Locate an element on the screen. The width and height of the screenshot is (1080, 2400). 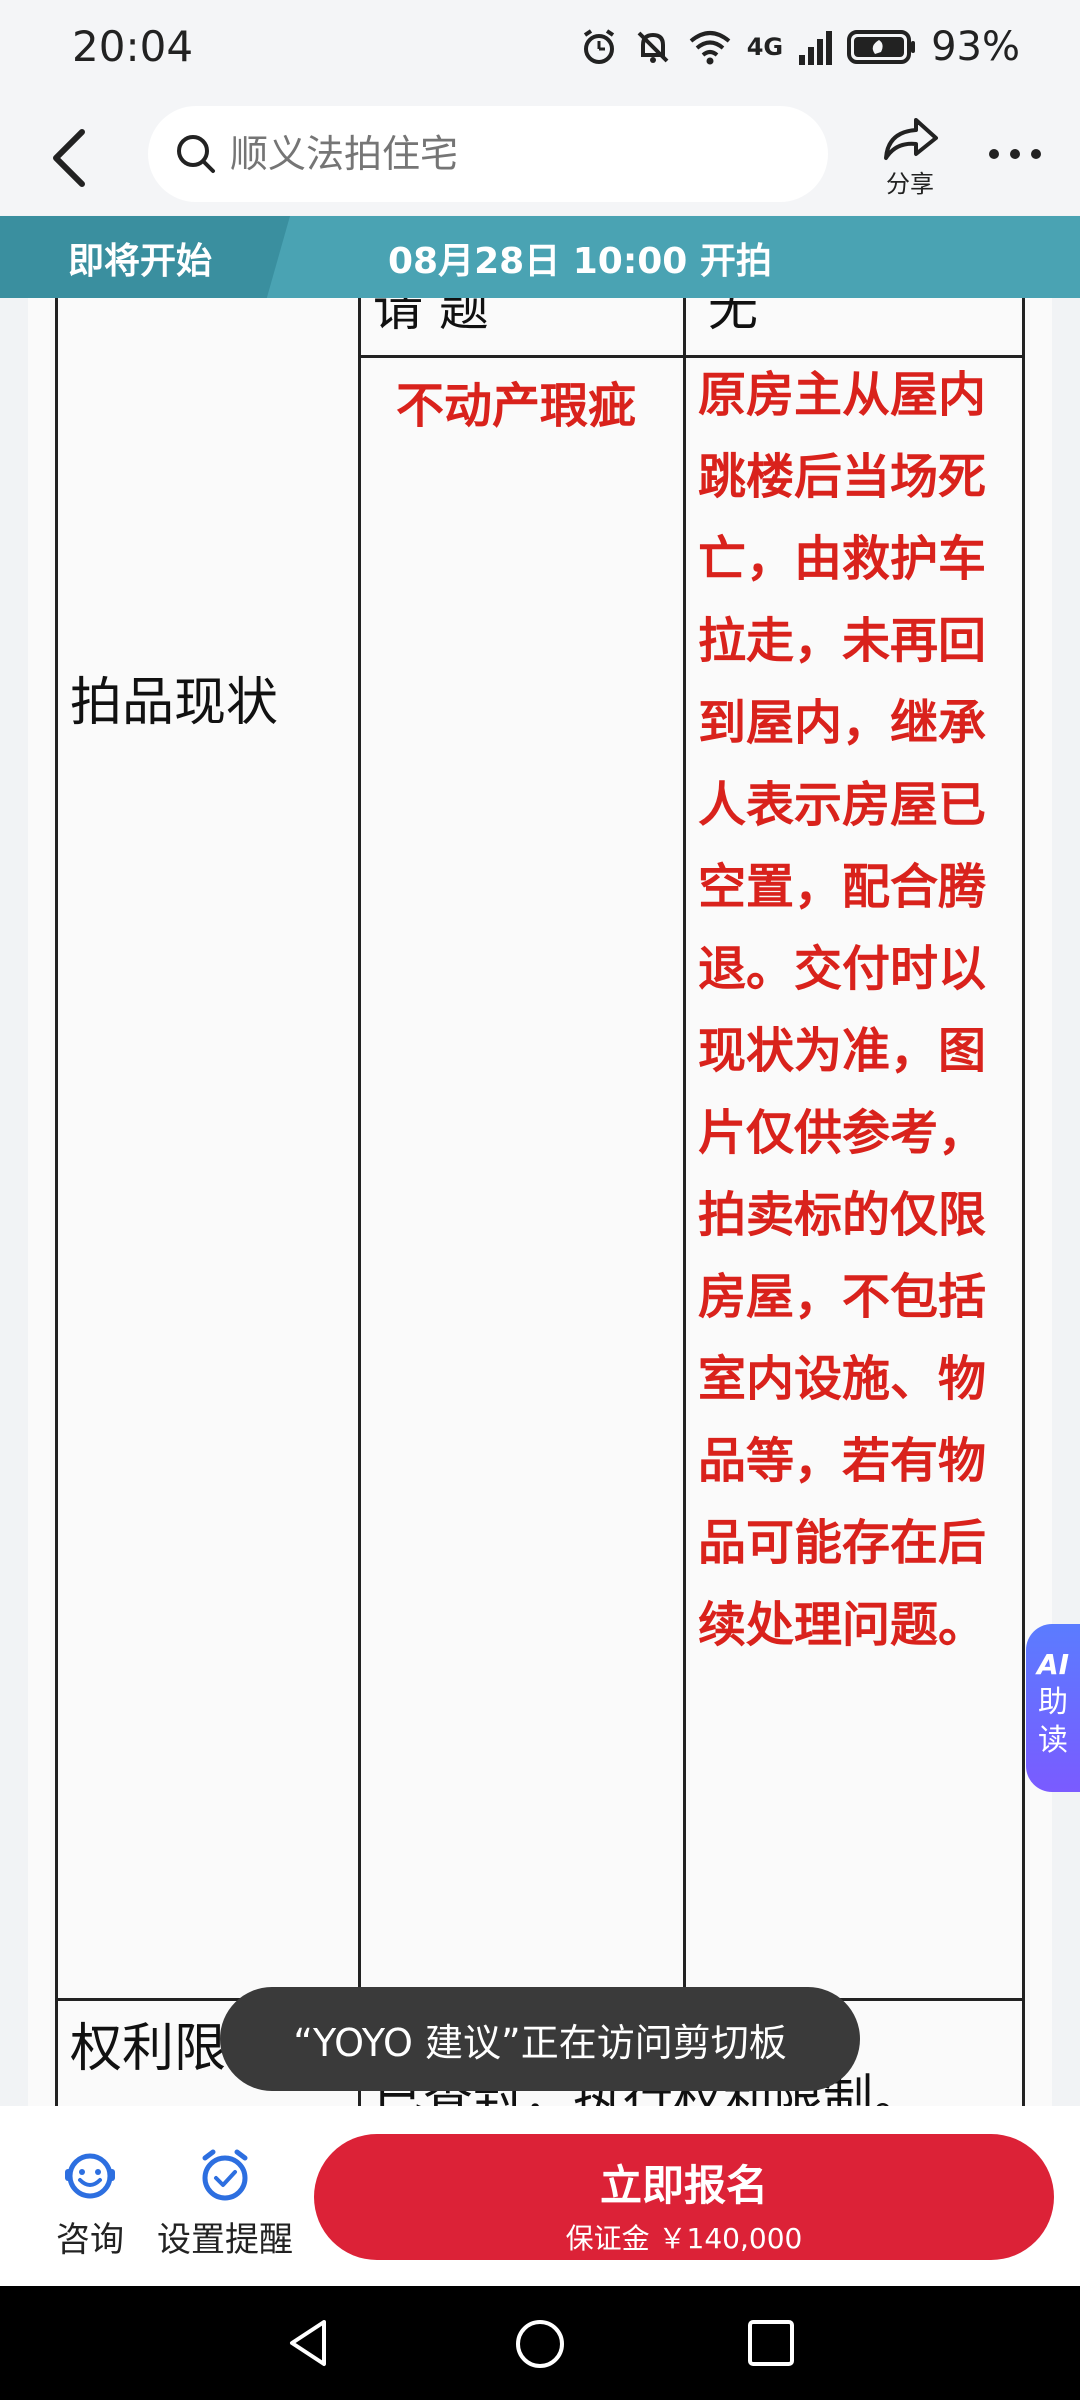
set-reminder-button: 设置提醒 is located at coordinates (225, 2204).